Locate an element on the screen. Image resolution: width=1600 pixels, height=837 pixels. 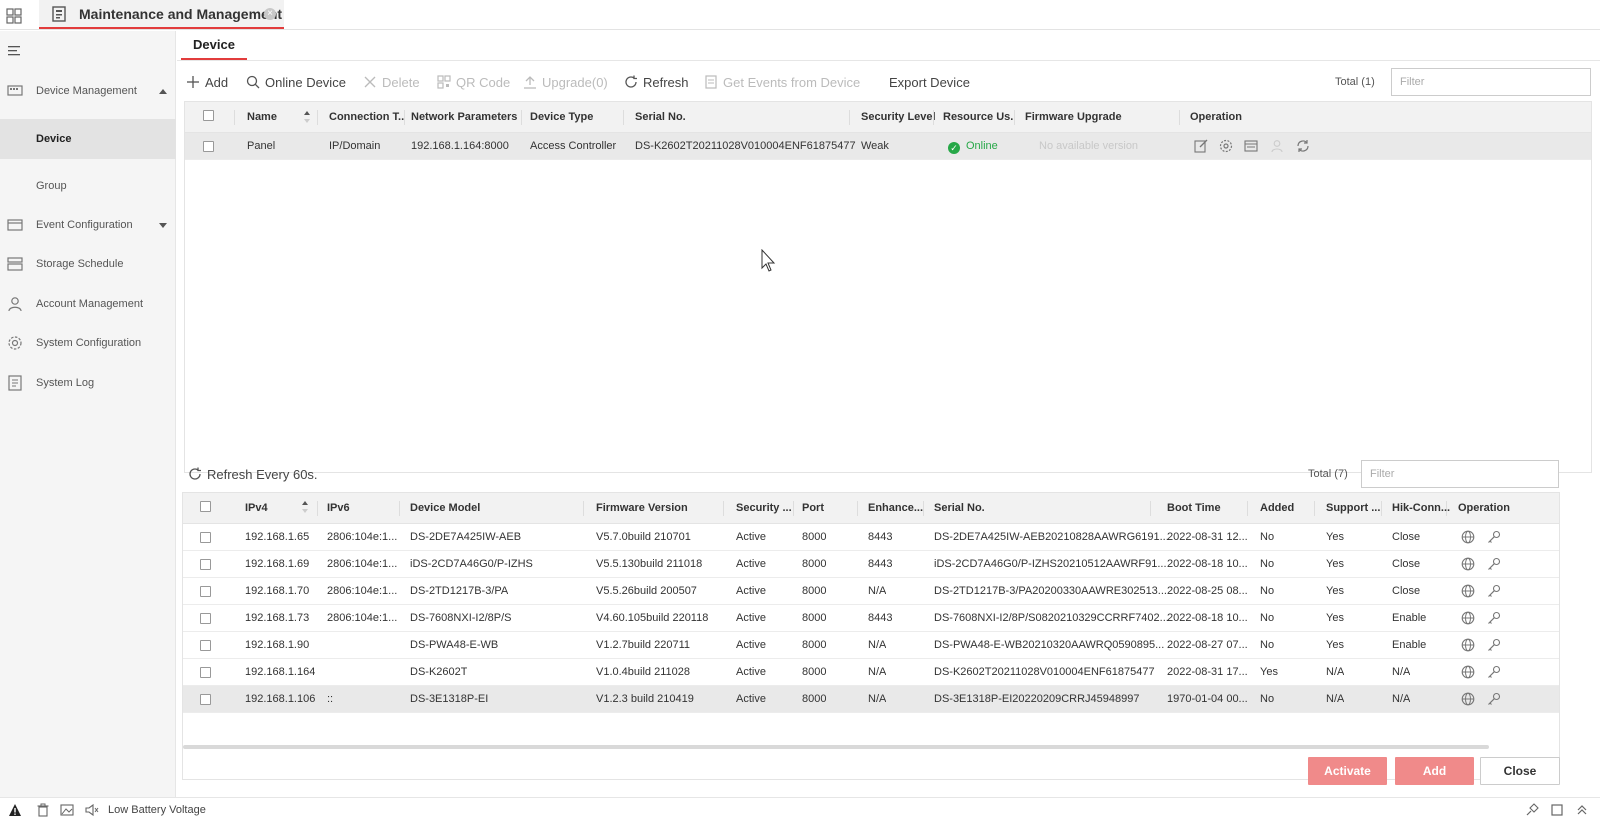
col-header-firmware: Firmware Upgrade is located at coordinates (1073, 117).